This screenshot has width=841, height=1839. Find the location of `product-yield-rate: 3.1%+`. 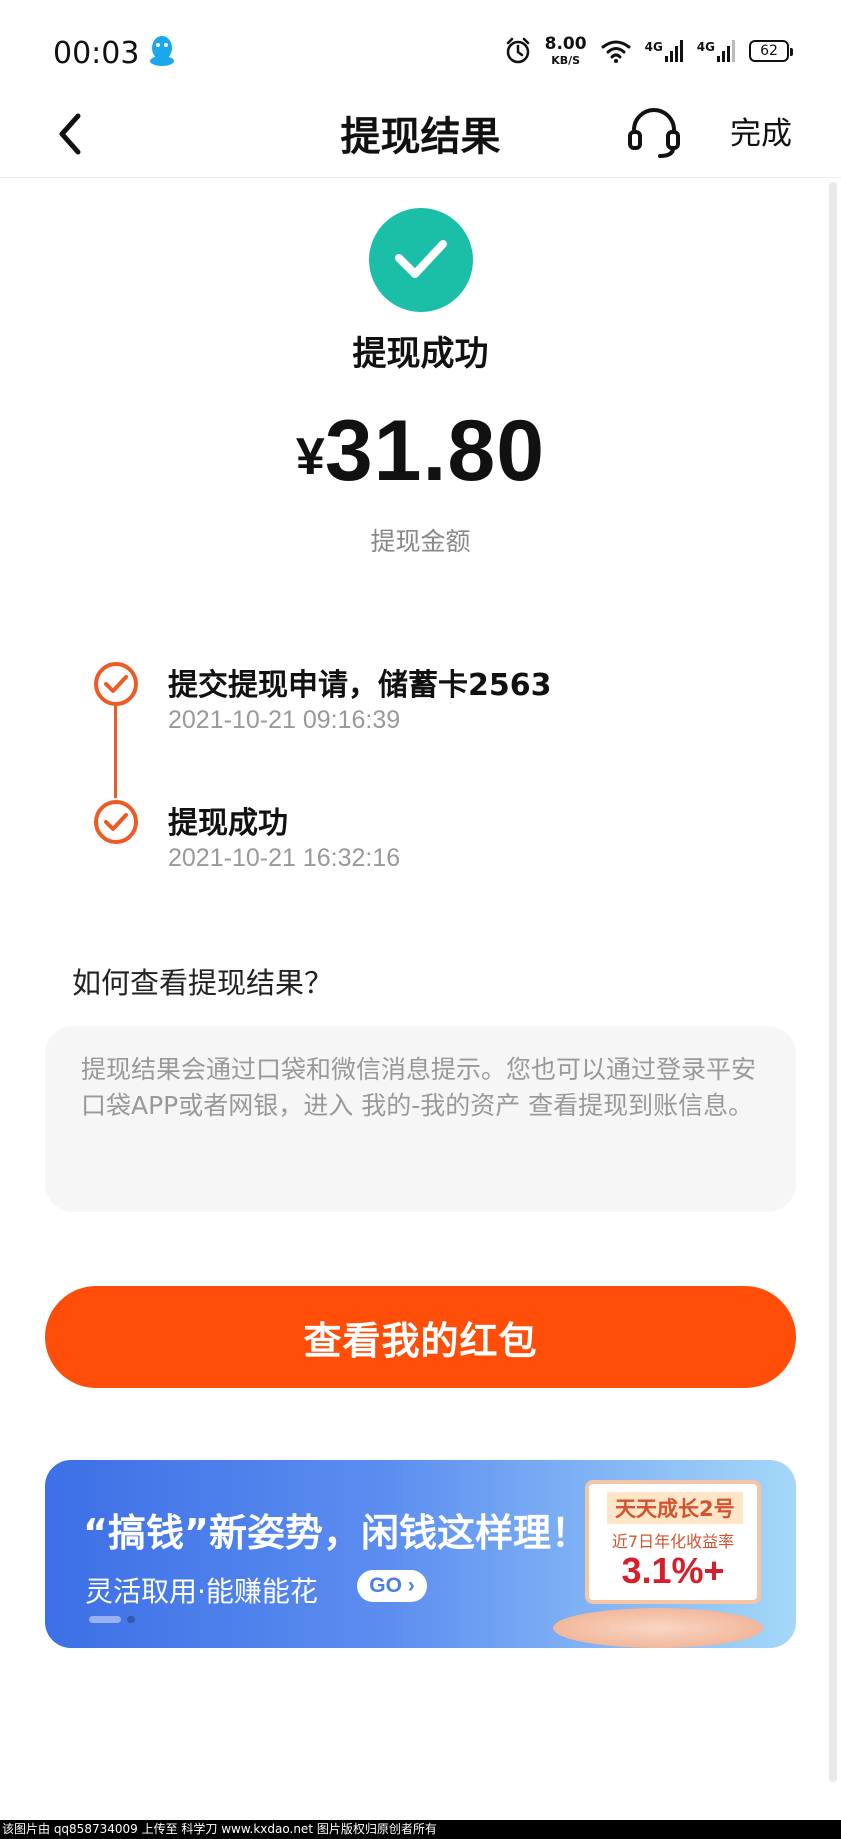

product-yield-rate: 3.1%+ is located at coordinates (673, 1570).